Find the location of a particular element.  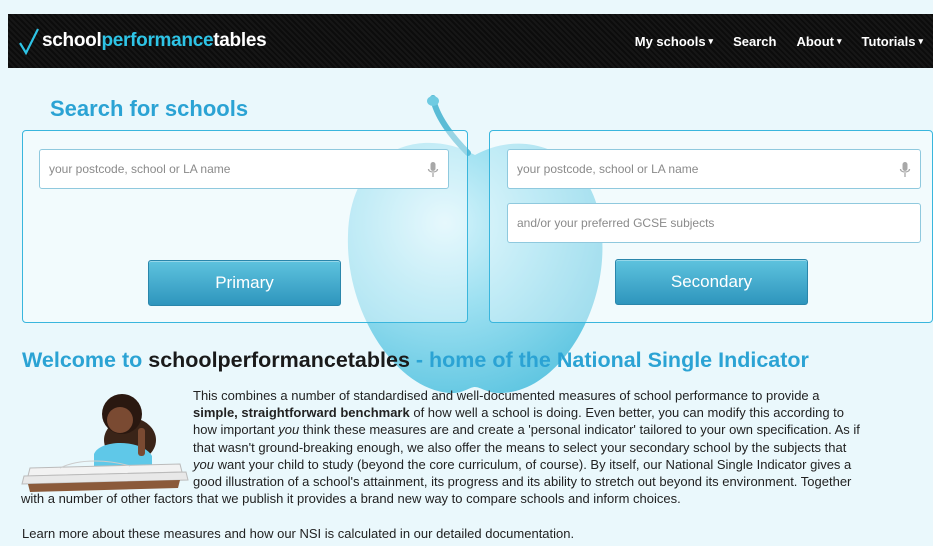

secondary-search-input: your postcode, school or LA name is located at coordinates (714, 169).